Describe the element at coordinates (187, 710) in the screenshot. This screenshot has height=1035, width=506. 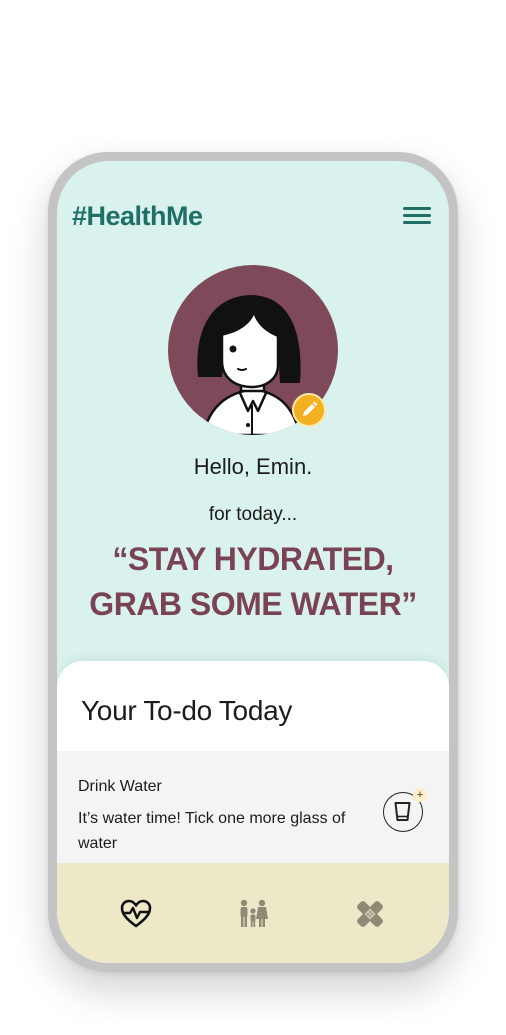
I see `todo-title: Your To-do Today` at that location.